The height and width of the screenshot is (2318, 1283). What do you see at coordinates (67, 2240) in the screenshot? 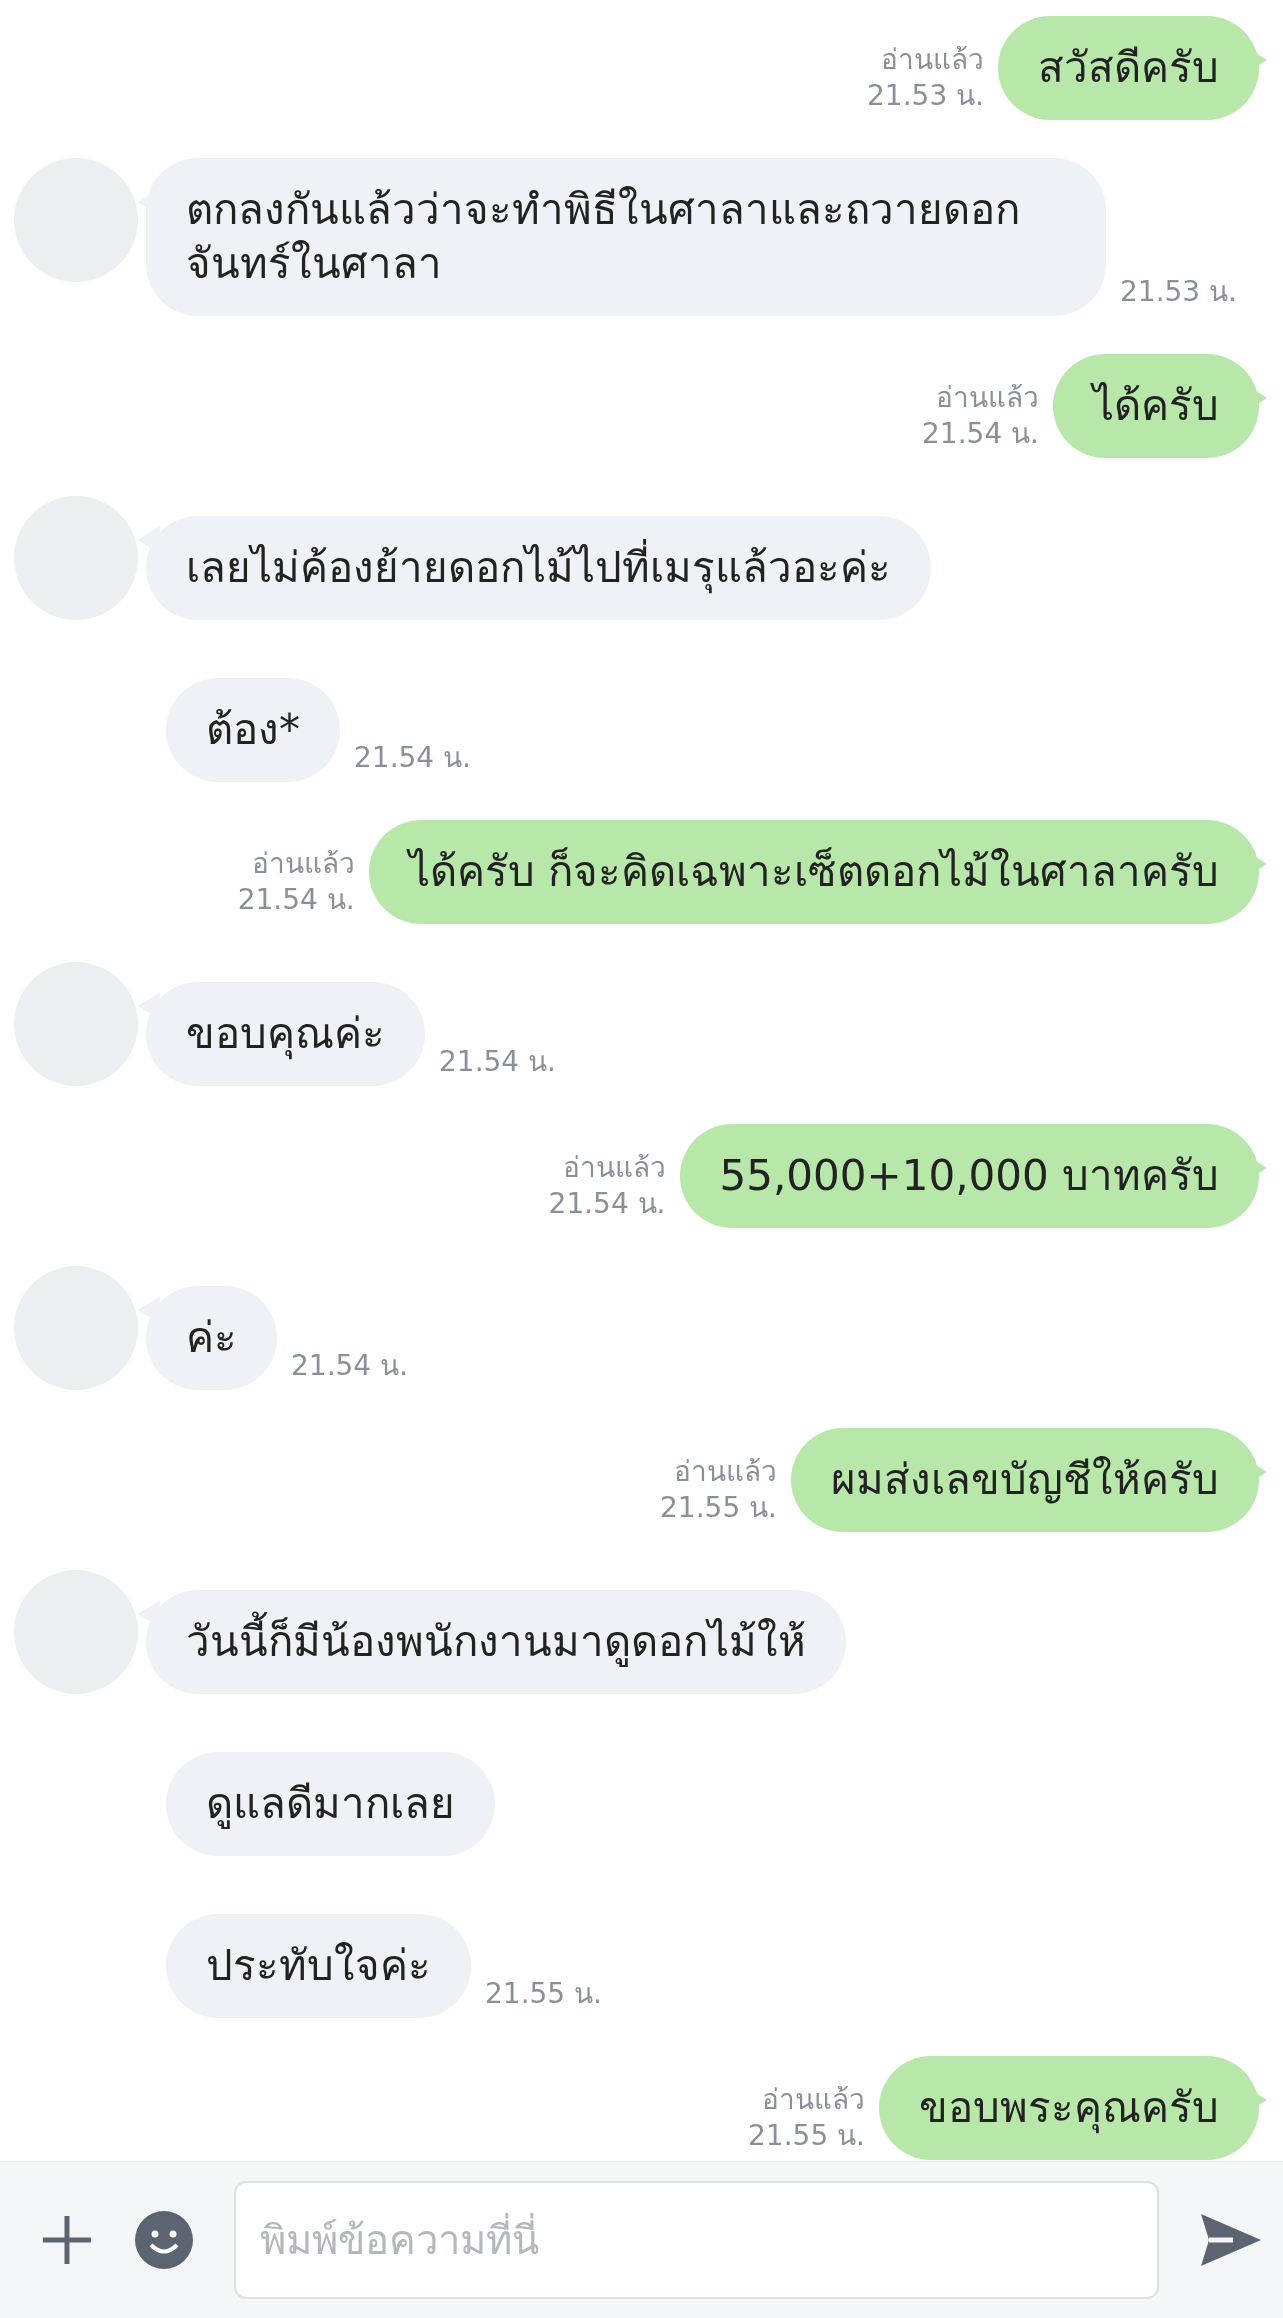
I see `plus-icon` at bounding box center [67, 2240].